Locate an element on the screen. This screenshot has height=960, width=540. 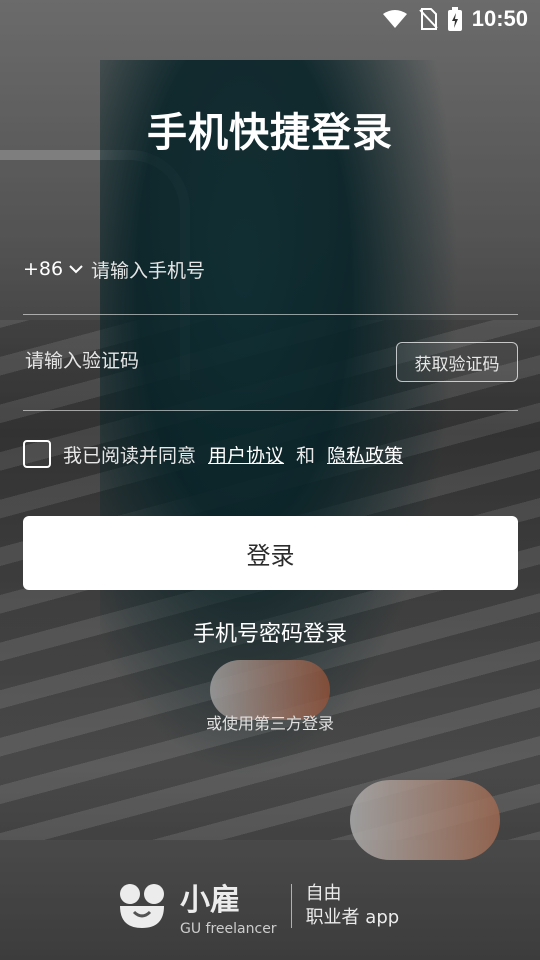
agreement-row: 我已阅读并同意 用户协议 和 隐私政策 is located at coordinates (213, 454).